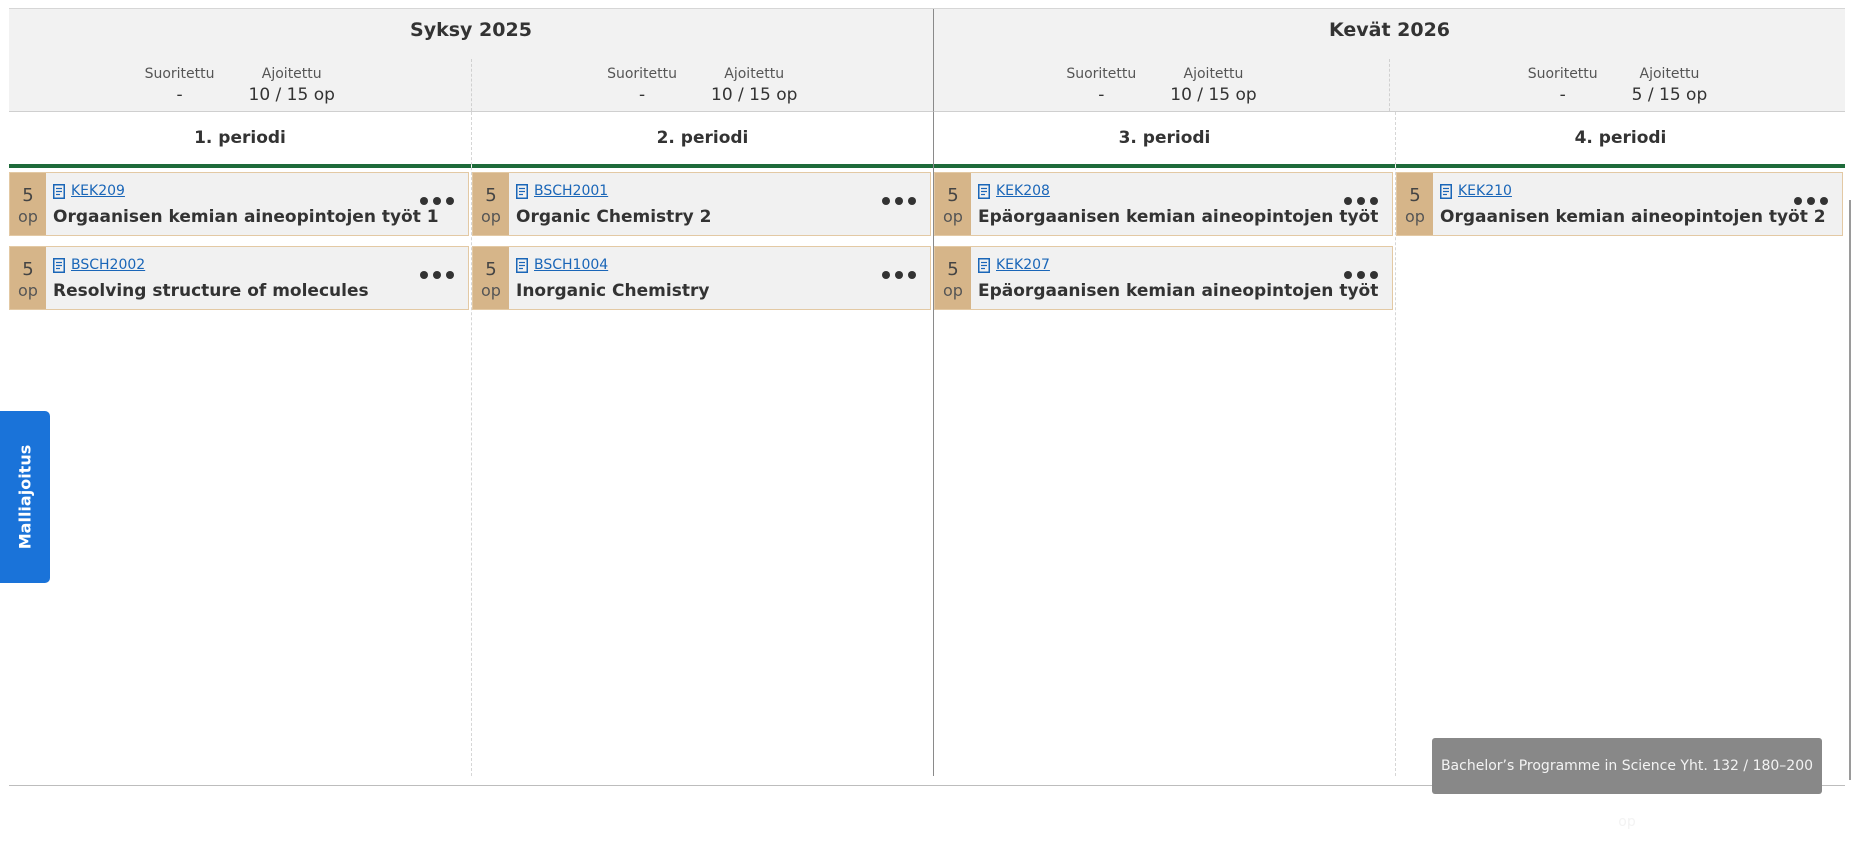  I want to click on vertical-scrollbar, so click(1850, 490).